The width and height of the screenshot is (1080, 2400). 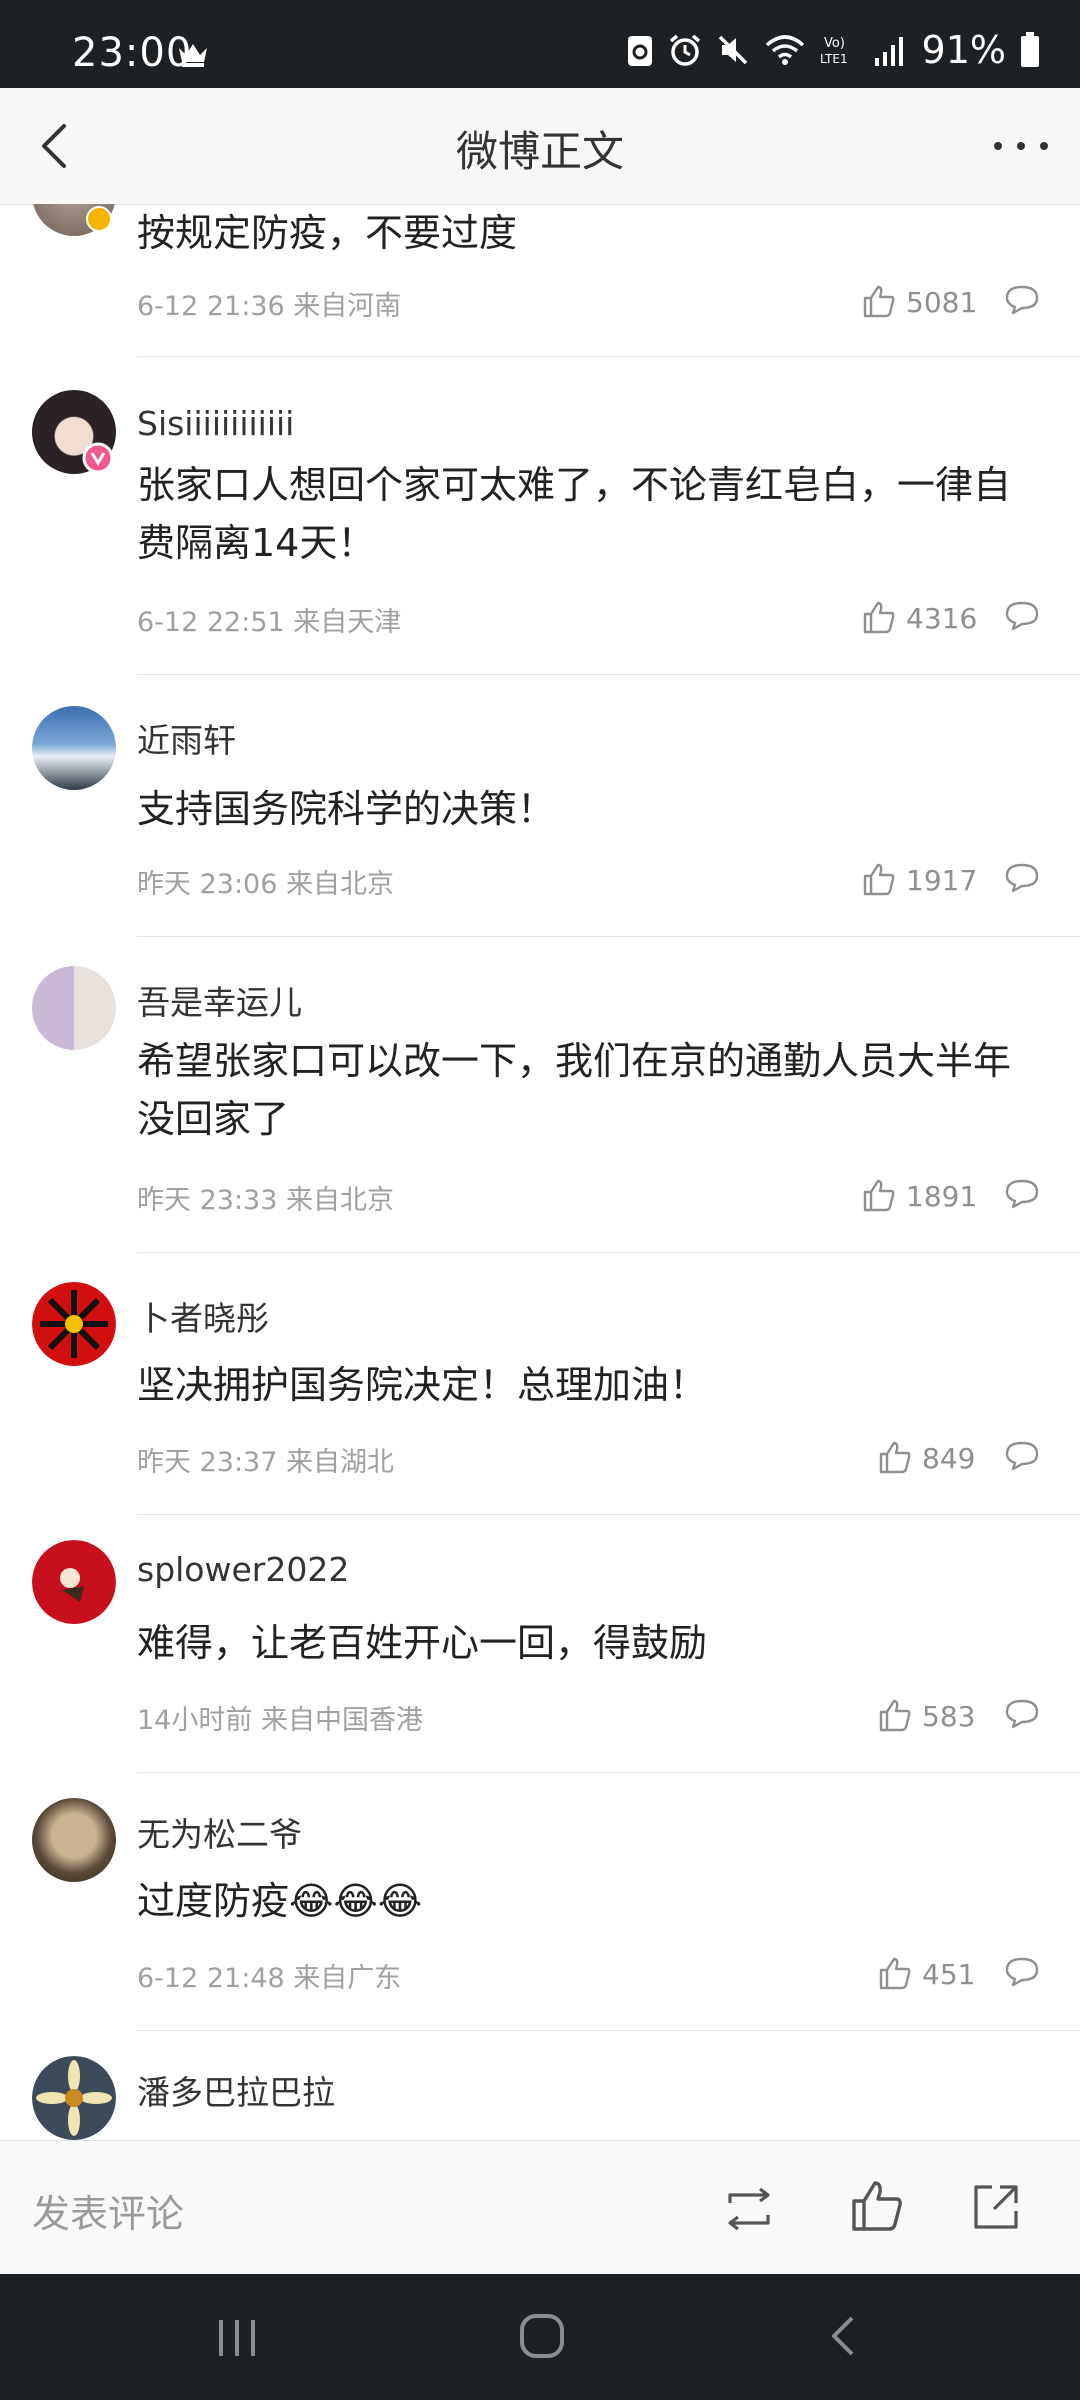 I want to click on recycle-icon, so click(x=639, y=51).